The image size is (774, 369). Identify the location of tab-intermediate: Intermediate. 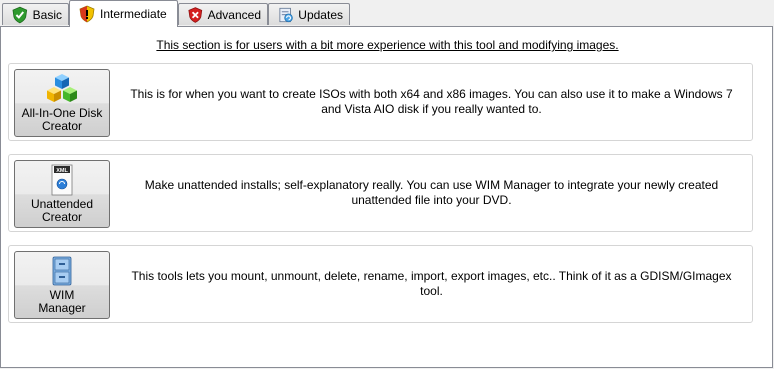
(123, 13).